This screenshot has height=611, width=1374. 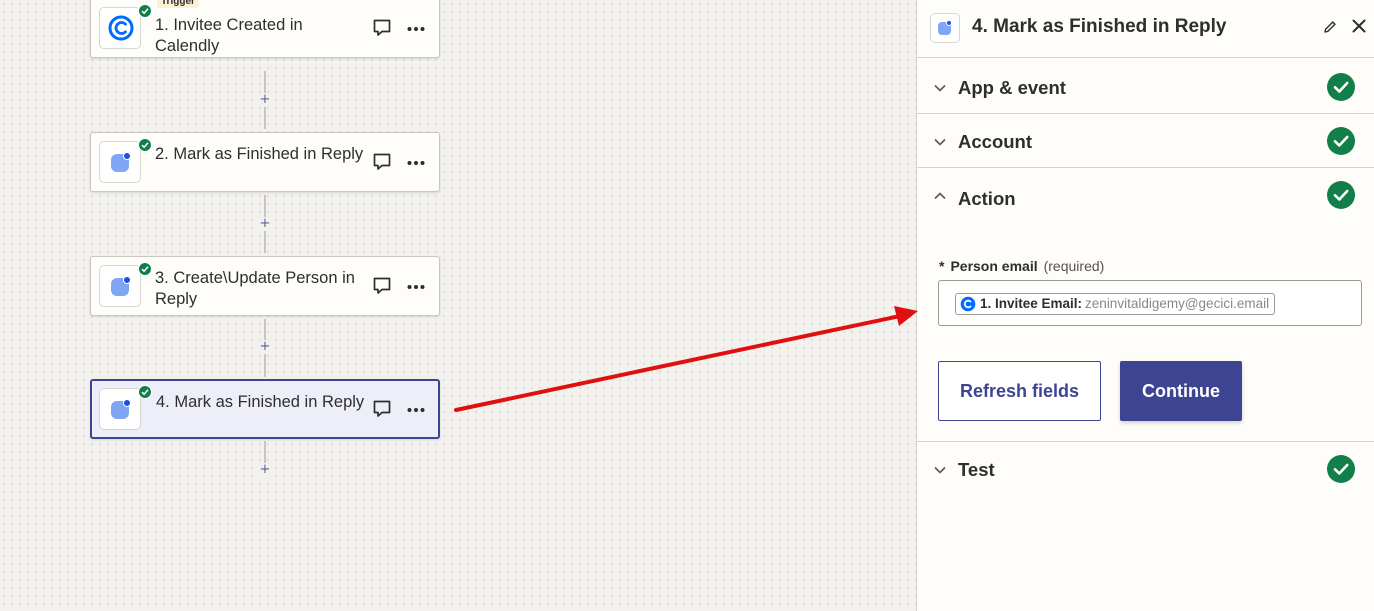 What do you see at coordinates (229, 35) in the screenshot?
I see `step-title: 1. Invitee Created in Calendly` at bounding box center [229, 35].